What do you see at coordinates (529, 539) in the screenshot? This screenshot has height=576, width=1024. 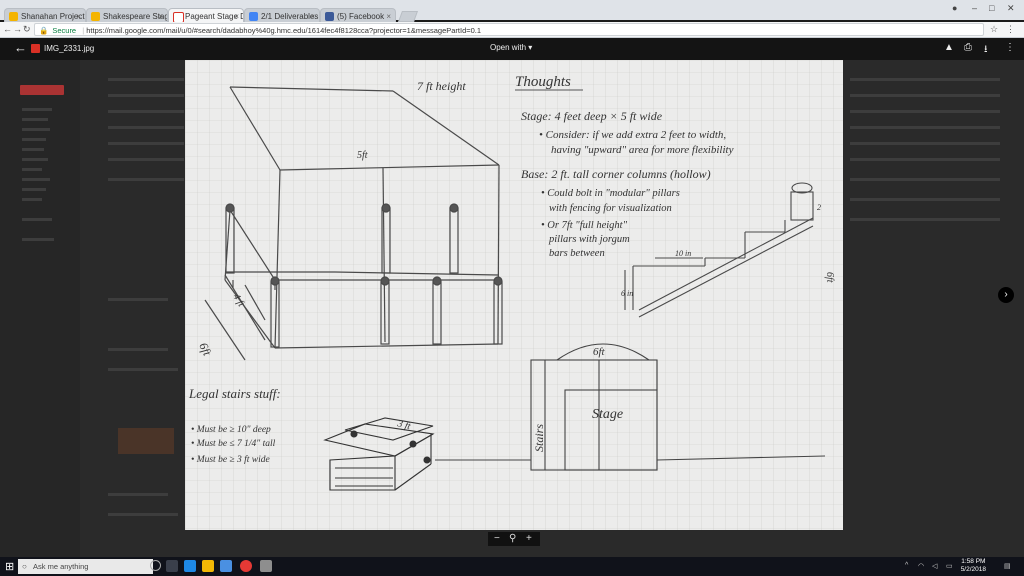 I see `zoom-in-icon: +` at bounding box center [529, 539].